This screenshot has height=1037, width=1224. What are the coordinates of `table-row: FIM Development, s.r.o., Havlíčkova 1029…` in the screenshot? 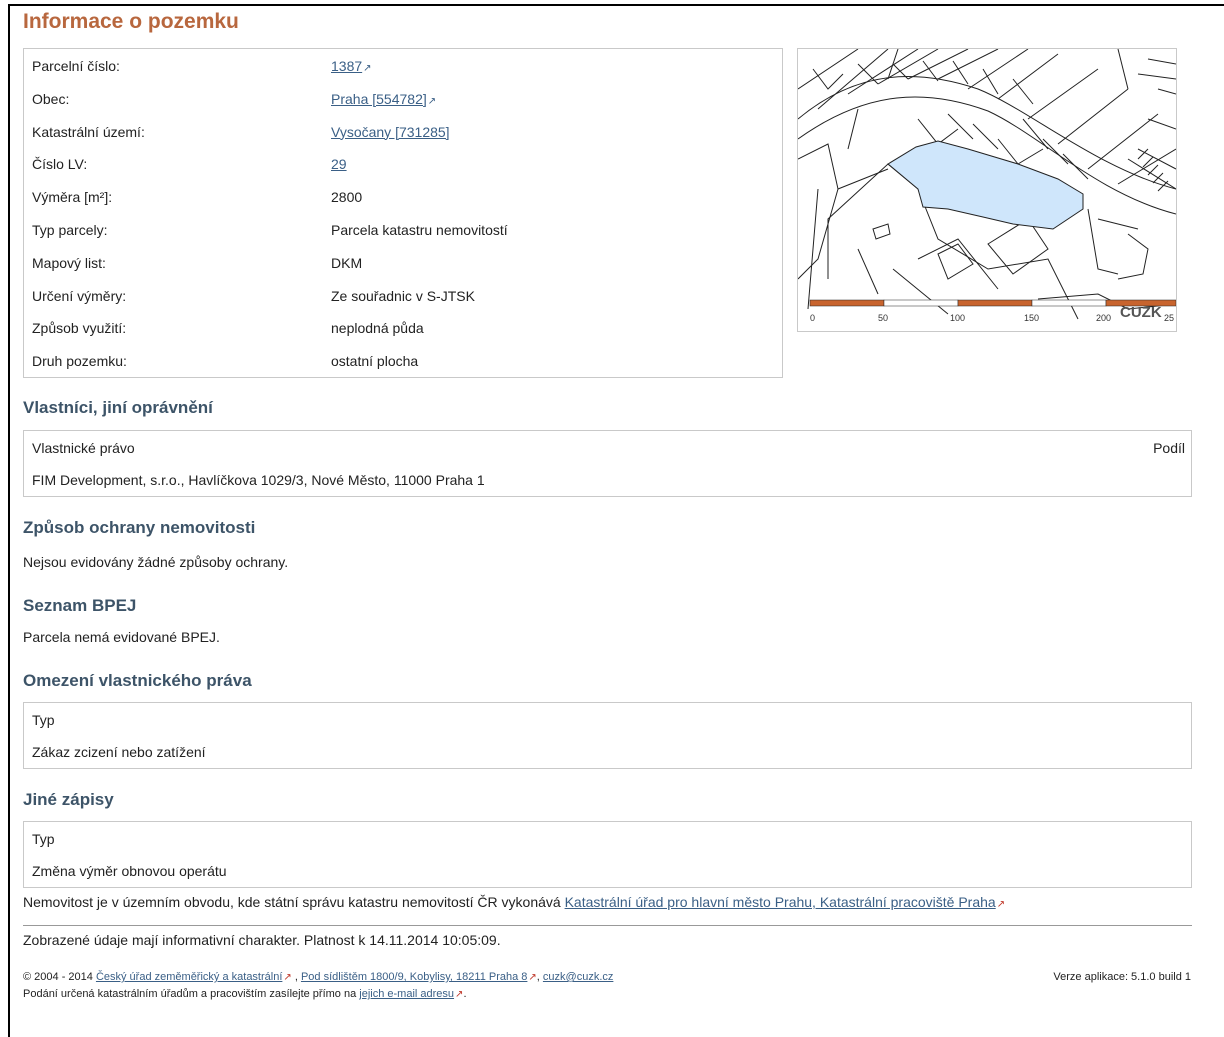 It's located at (607, 480).